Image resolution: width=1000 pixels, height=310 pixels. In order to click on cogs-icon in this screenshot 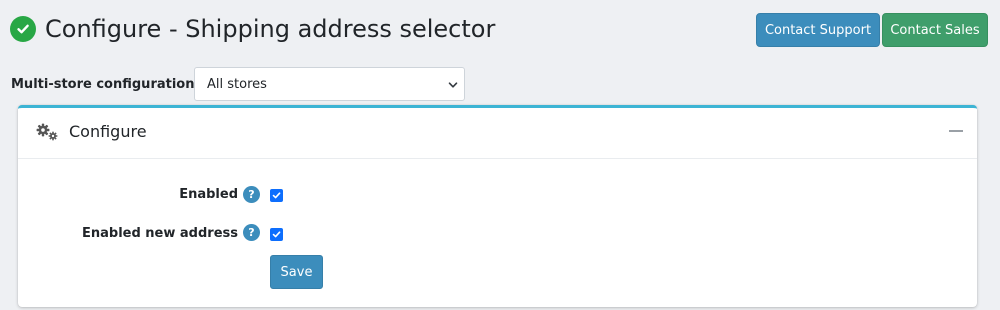, I will do `click(48, 134)`.